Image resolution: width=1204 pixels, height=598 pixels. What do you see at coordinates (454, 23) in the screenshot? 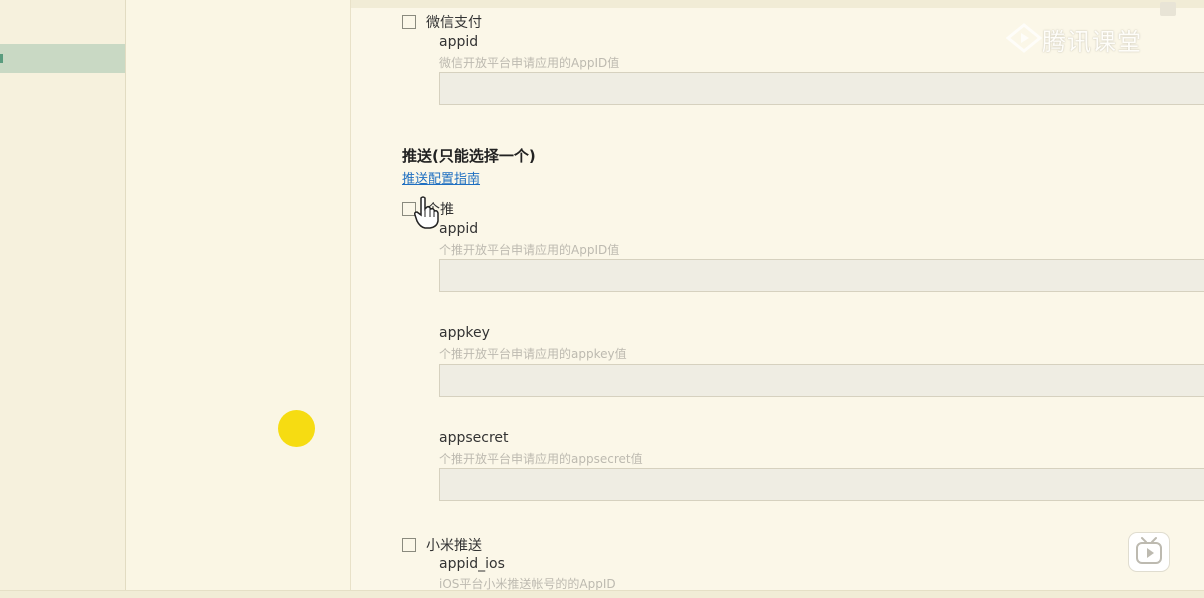
I see `wechat-pay-label: 微信支付` at bounding box center [454, 23].